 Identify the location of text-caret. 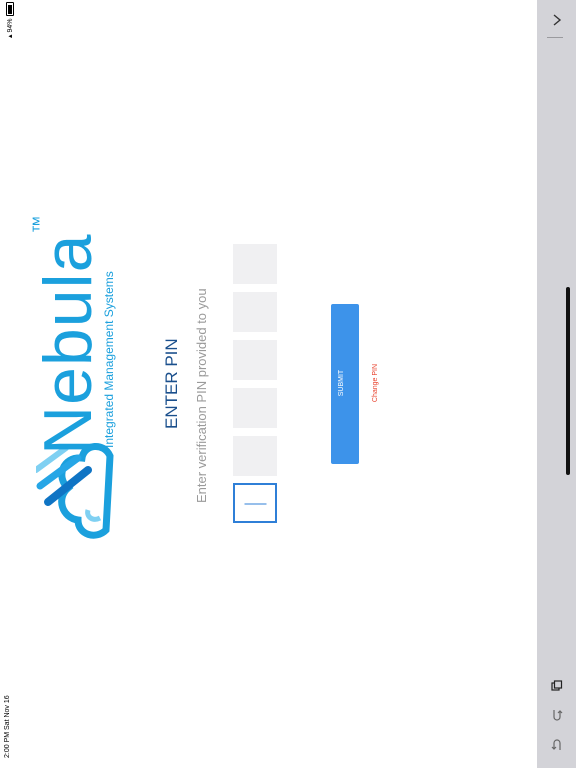
(255, 504).